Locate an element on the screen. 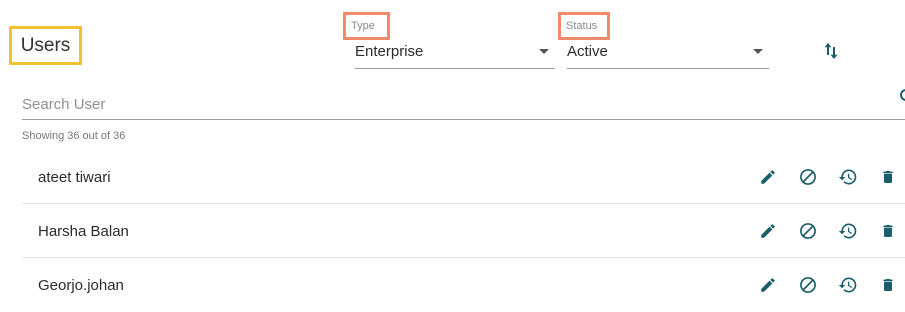  page-title-box: Users is located at coordinates (45, 45).